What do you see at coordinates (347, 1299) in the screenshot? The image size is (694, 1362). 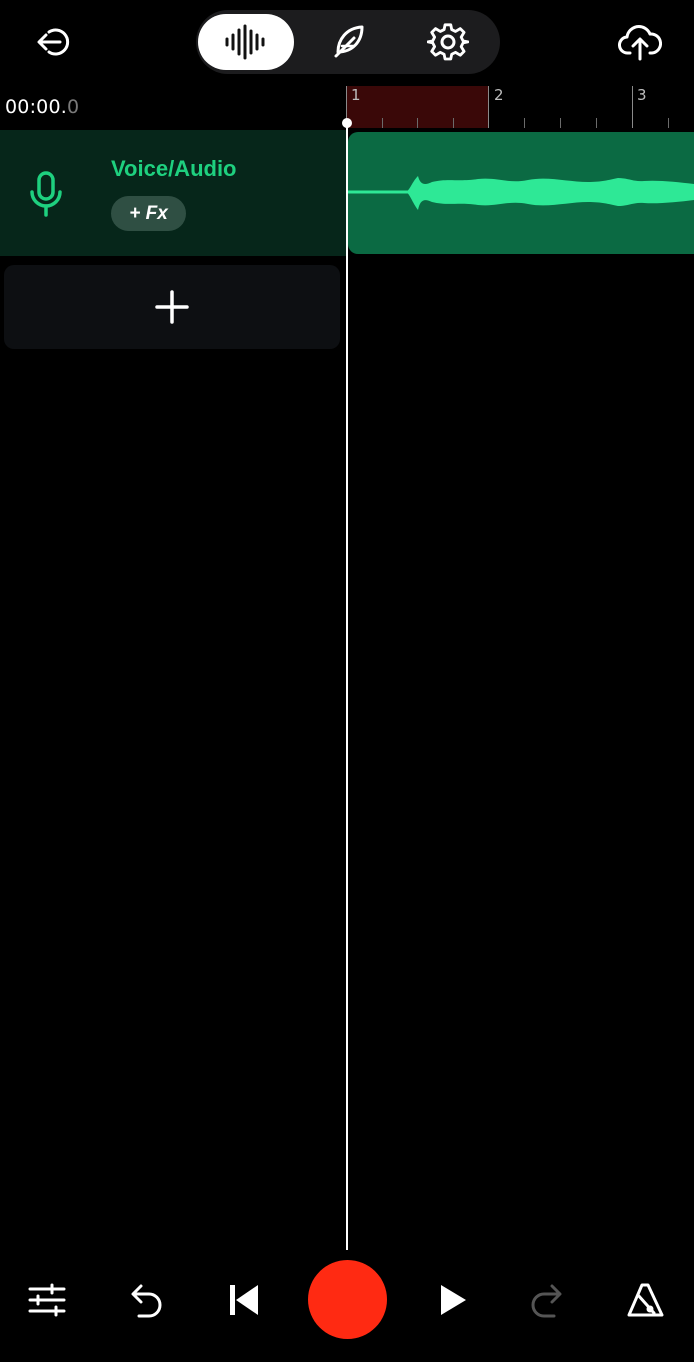 I see `record-button` at bounding box center [347, 1299].